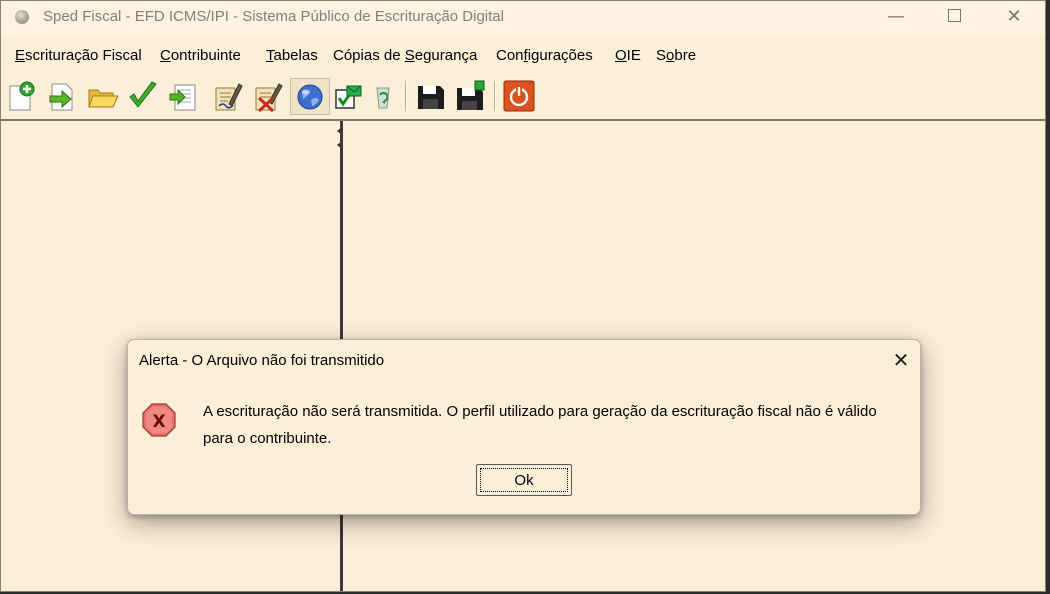 This screenshot has width=1050, height=594. What do you see at coordinates (621, 55) in the screenshot?
I see `menu-accel: O` at bounding box center [621, 55].